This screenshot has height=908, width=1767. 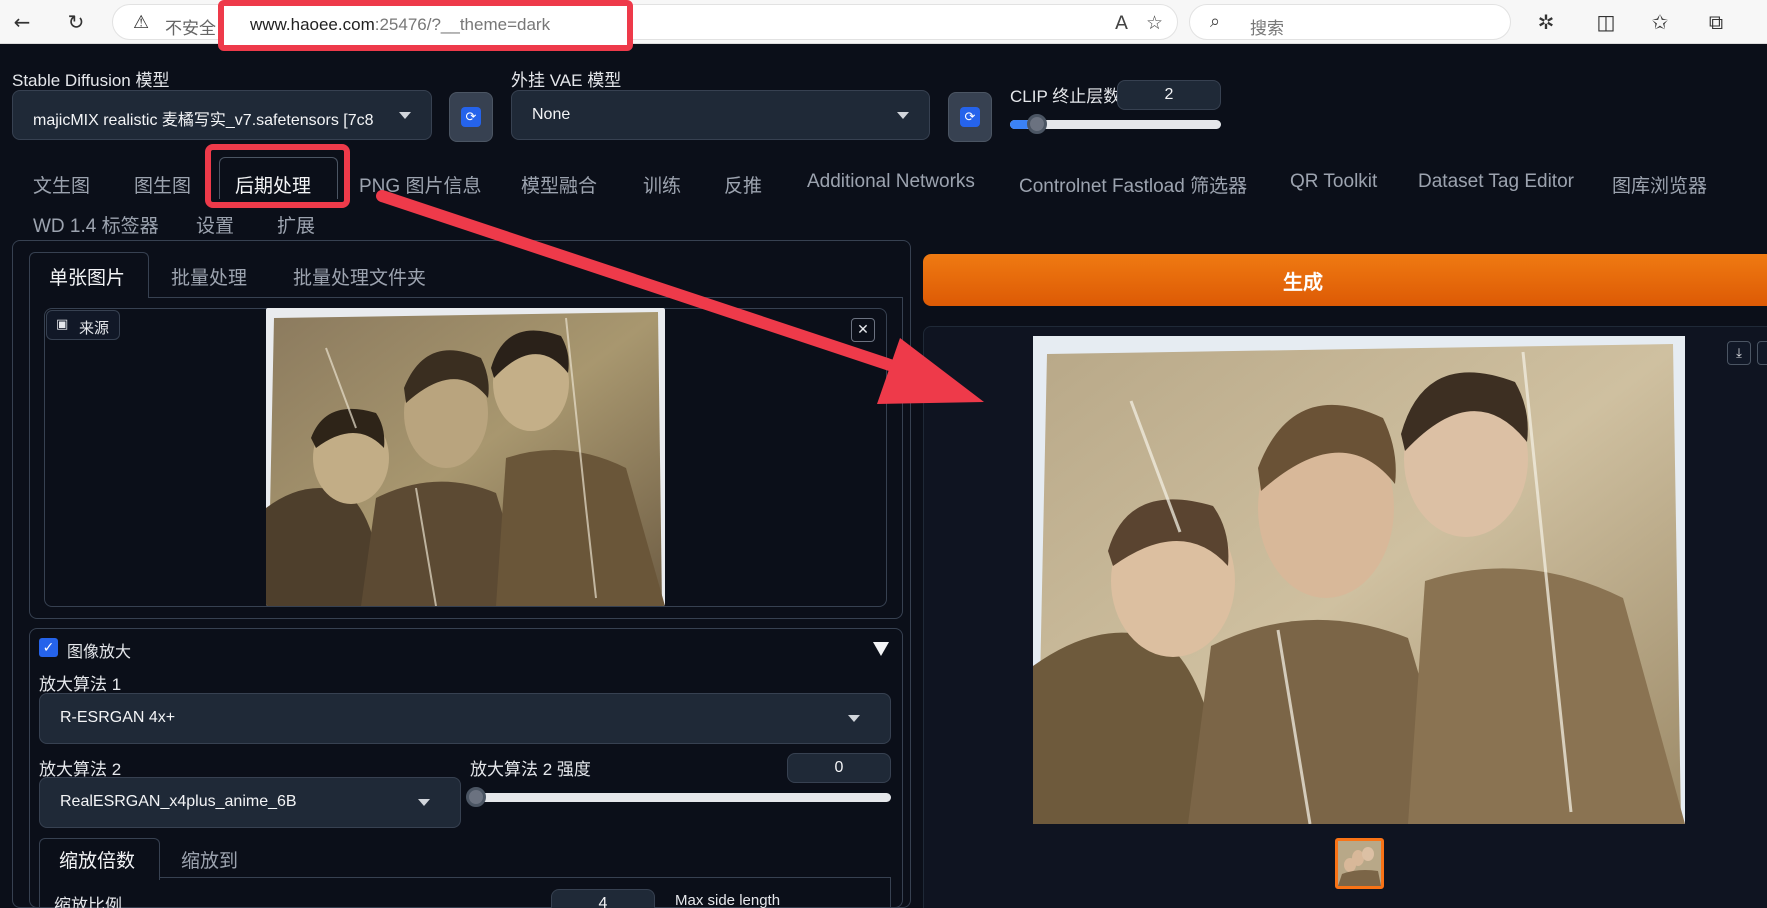 What do you see at coordinates (162, 184) in the screenshot?
I see `tab-img2img: 图生图` at bounding box center [162, 184].